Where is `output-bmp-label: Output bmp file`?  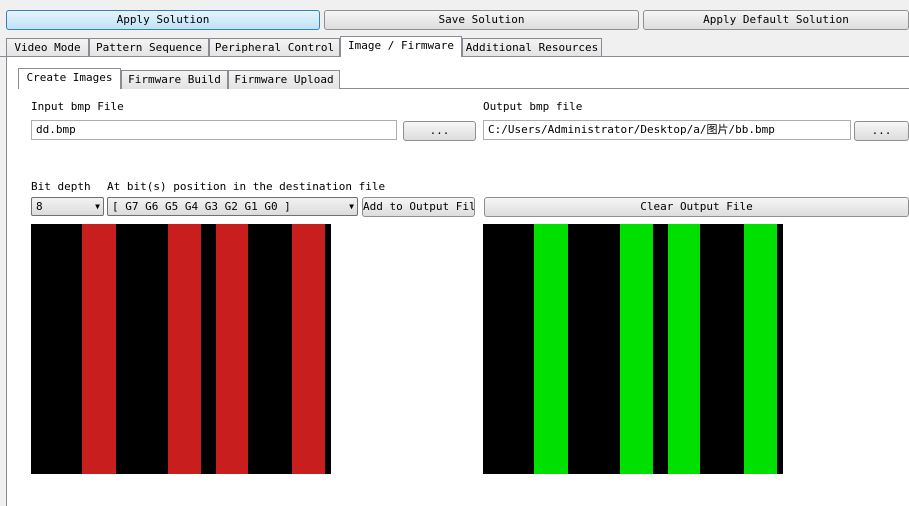 output-bmp-label: Output bmp file is located at coordinates (533, 106).